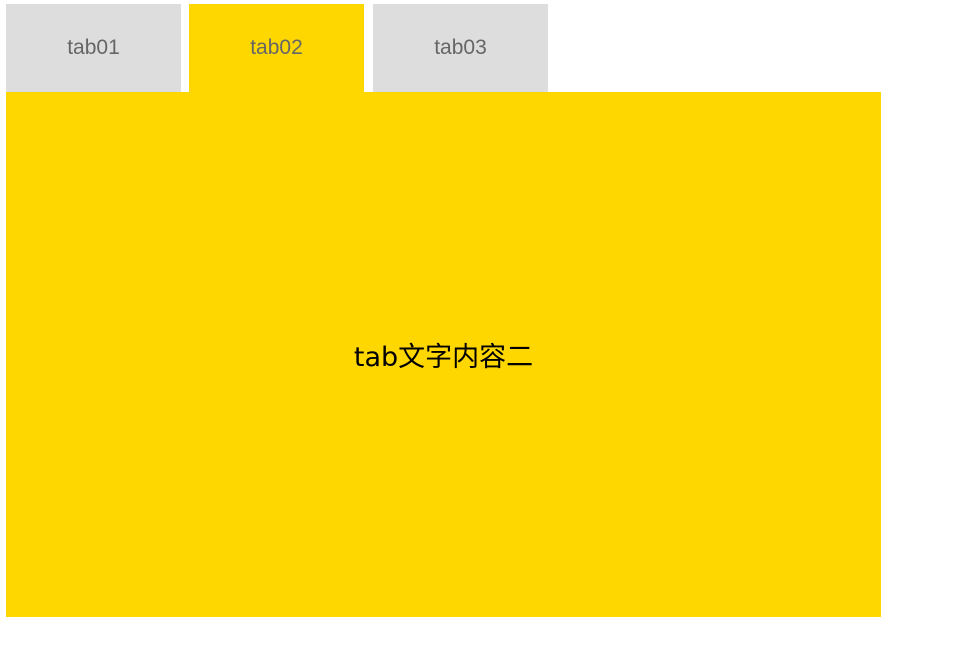  I want to click on tab-01: tab01, so click(93, 48).